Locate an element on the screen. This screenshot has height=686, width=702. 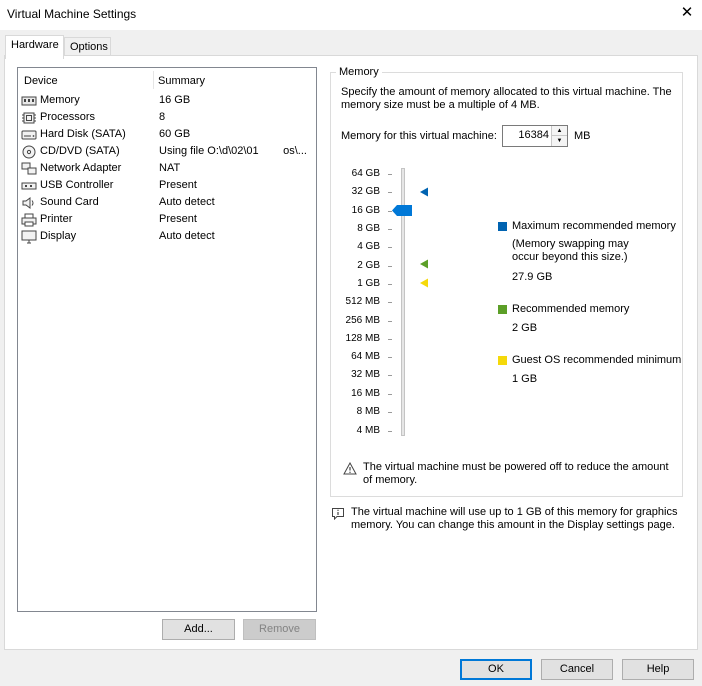
memory-field-label: Memory for this virtual machine: is located at coordinates (419, 136).